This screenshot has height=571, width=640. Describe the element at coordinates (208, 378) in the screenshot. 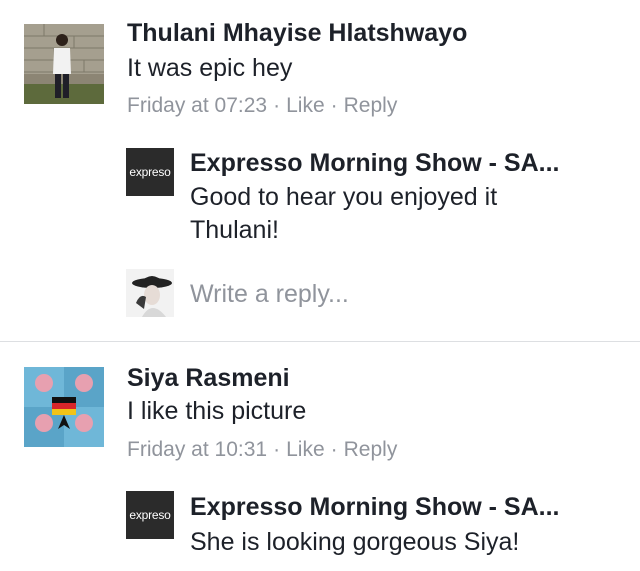

I see `comment-author: Siya Rasmeni` at that location.